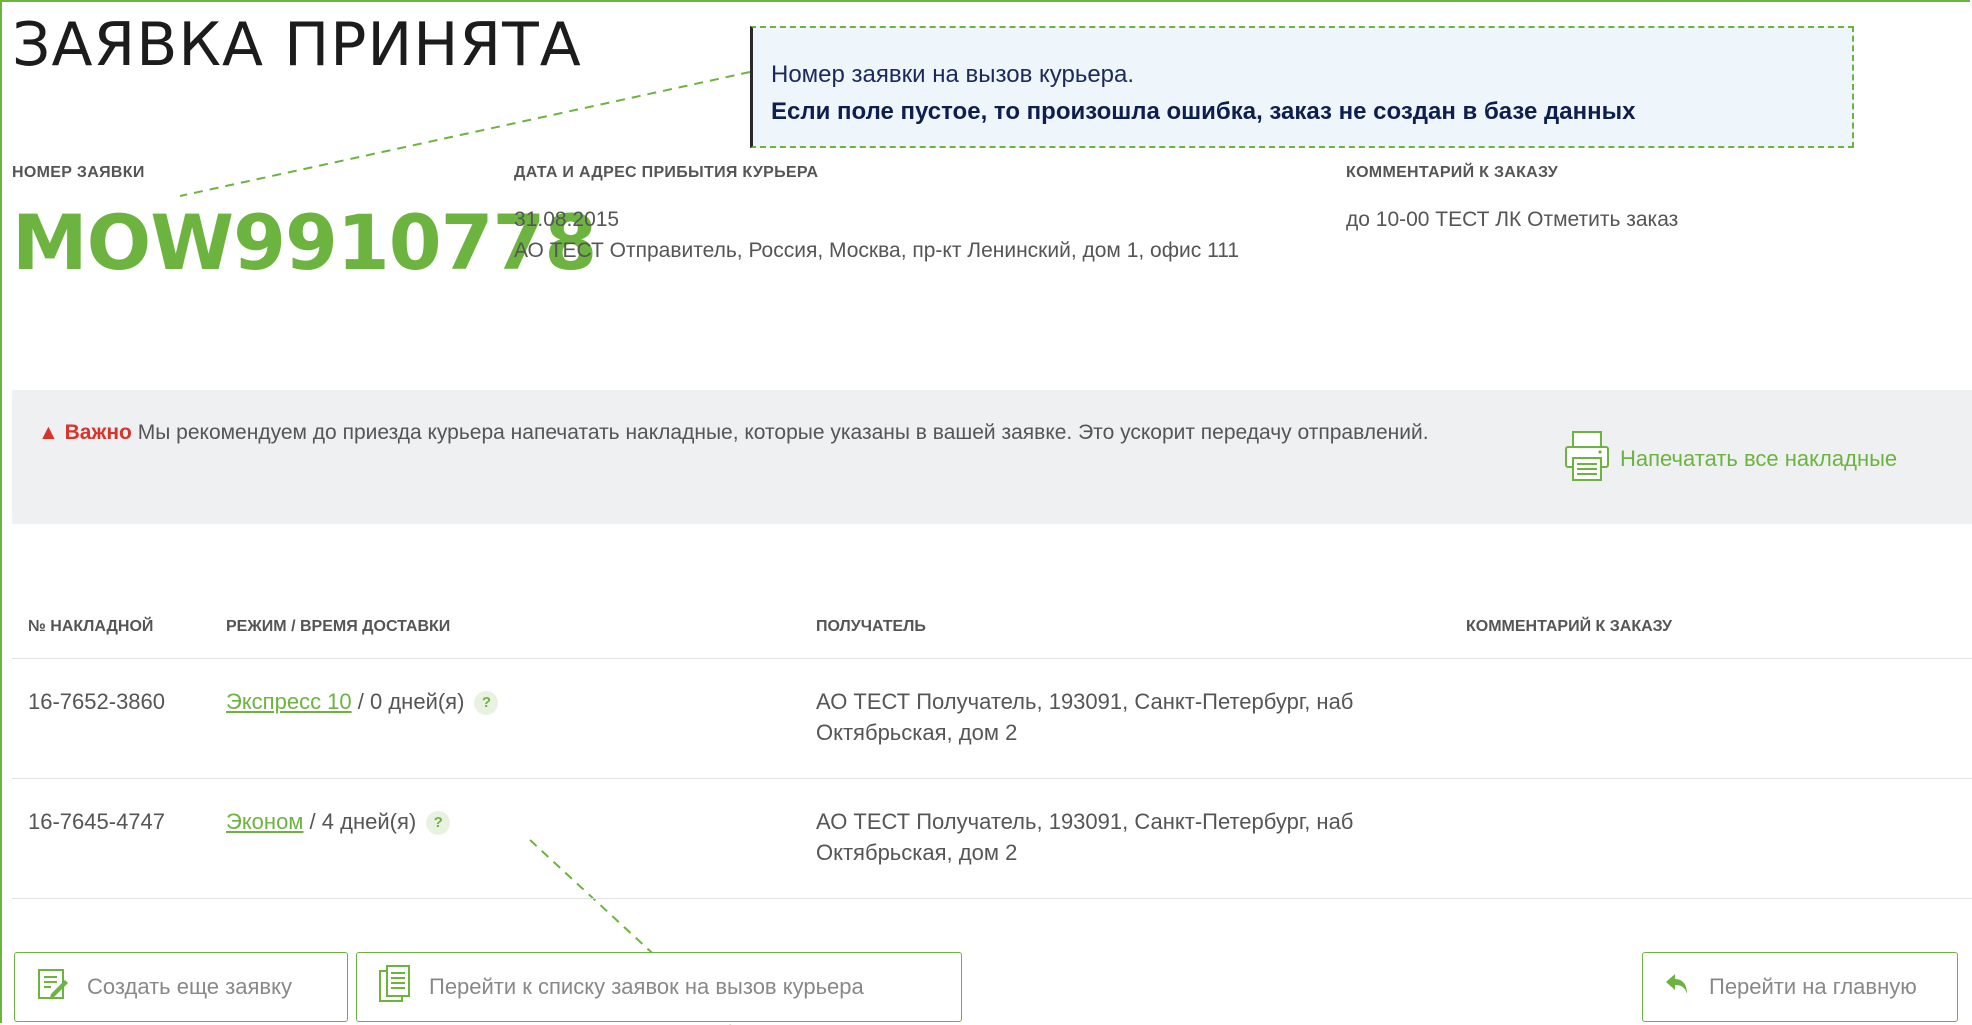  Describe the element at coordinates (408, 701) in the screenshot. I see `delivery-time: / 0 дней(я)` at that location.